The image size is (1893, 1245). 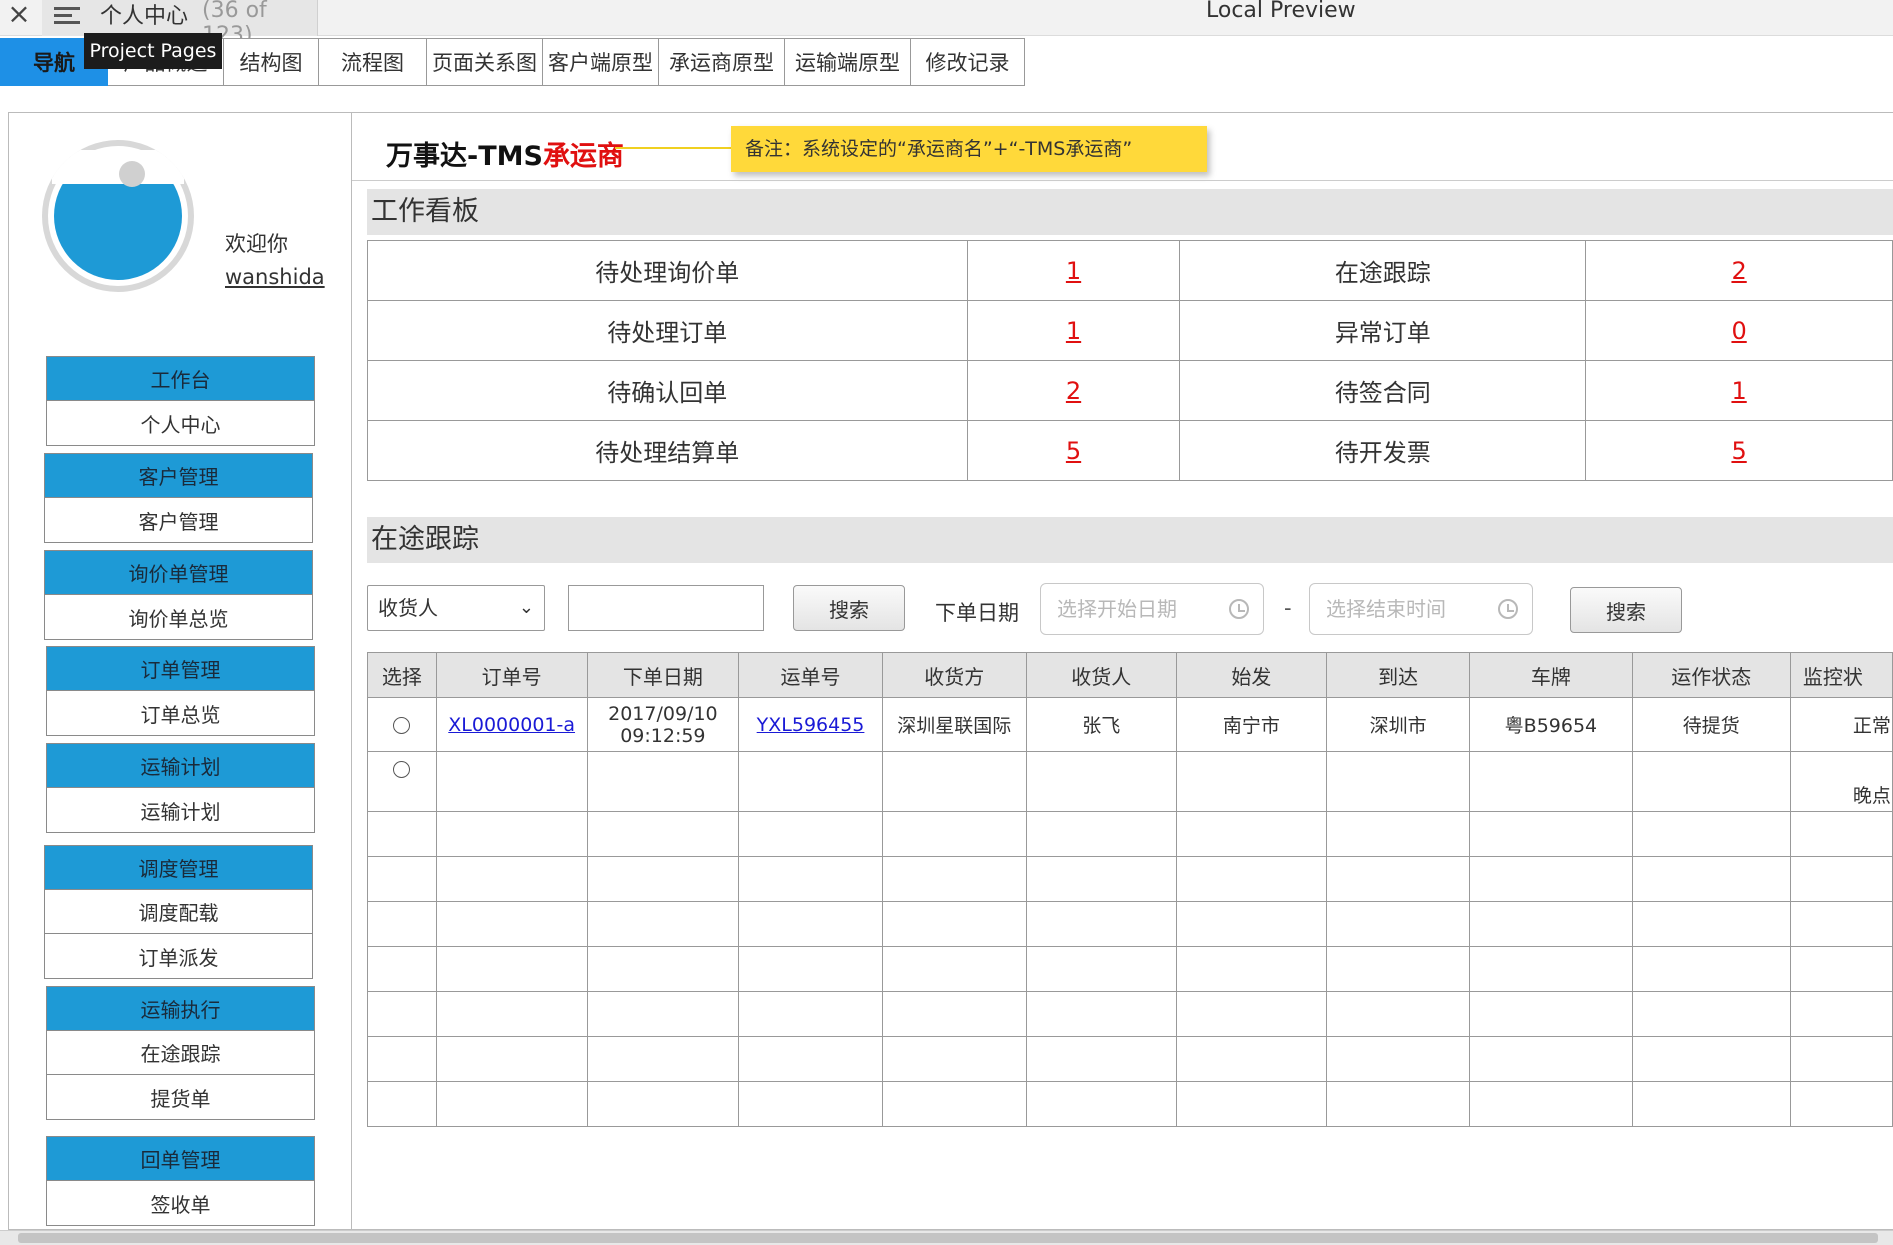 I want to click on menu-head: 订单管理, so click(x=180, y=669).